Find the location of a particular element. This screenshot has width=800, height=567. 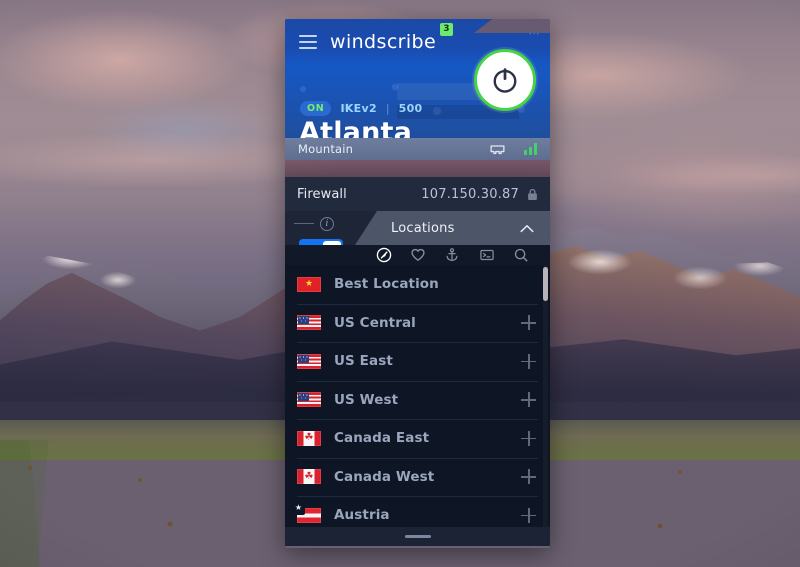

tab-config-files is located at coordinates (486, 255).